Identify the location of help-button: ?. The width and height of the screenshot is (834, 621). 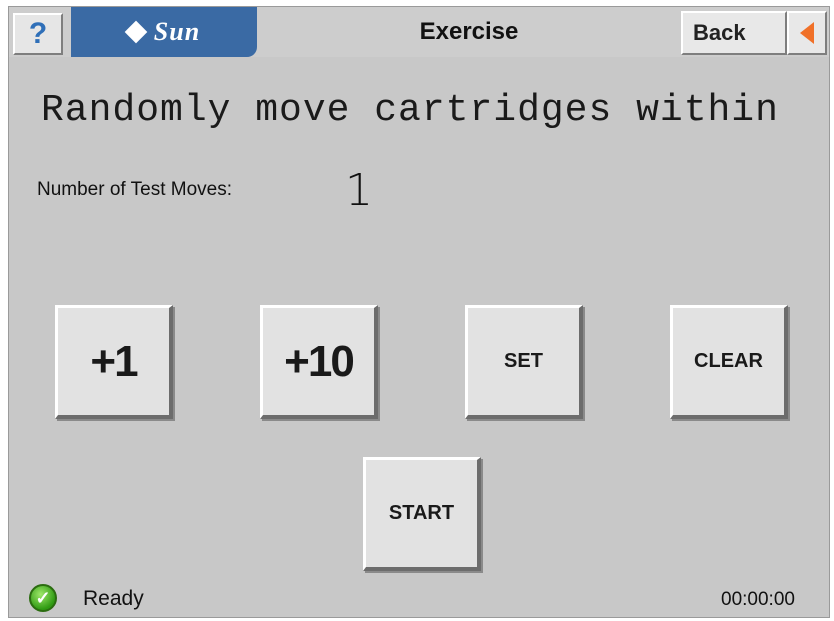
(38, 34).